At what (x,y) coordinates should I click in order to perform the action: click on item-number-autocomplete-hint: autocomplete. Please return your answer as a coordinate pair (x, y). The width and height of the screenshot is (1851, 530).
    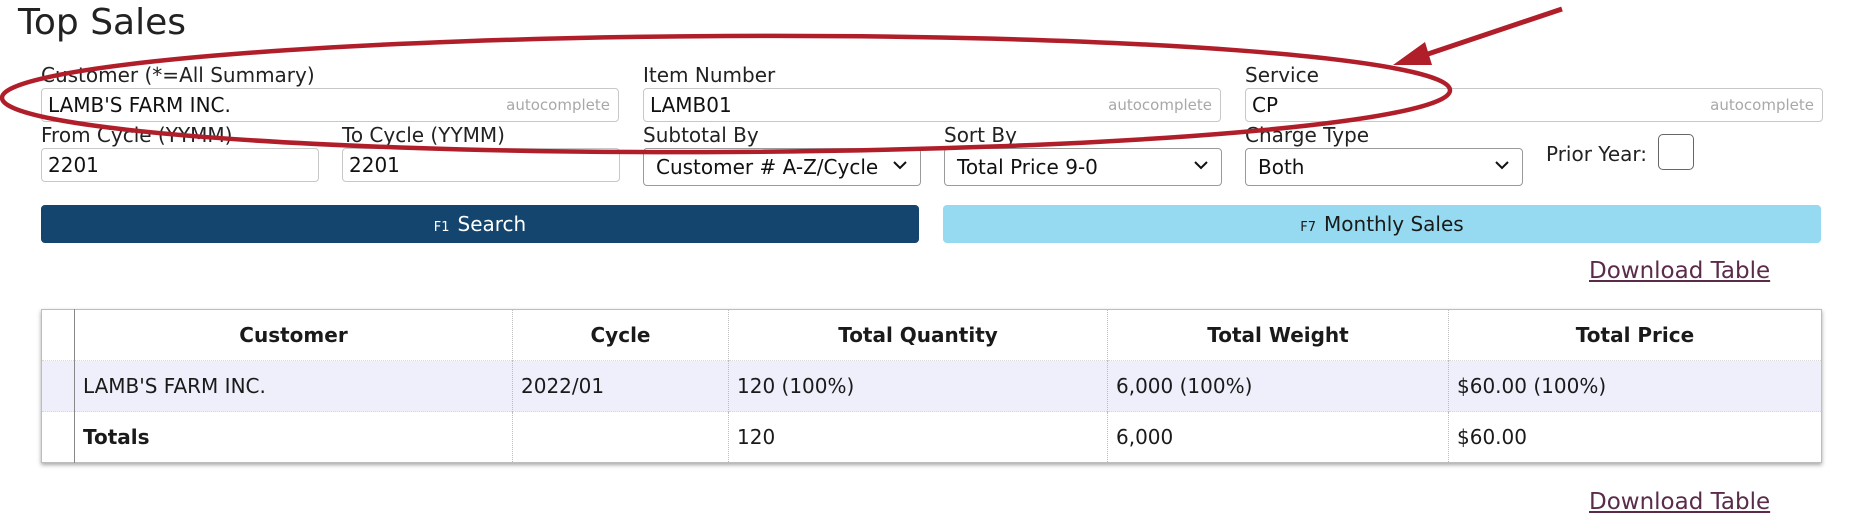
    Looking at the image, I should click on (1160, 105).